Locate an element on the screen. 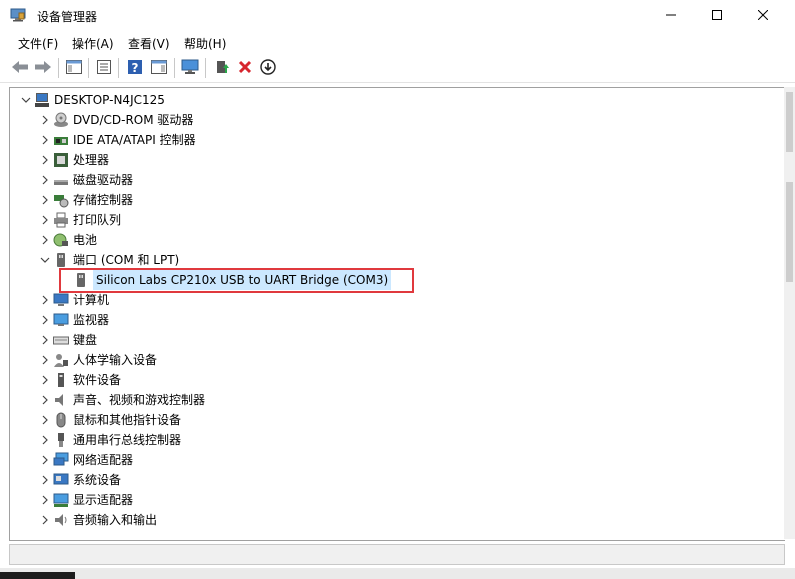 The image size is (795, 579). back-button is located at coordinates (20, 68).